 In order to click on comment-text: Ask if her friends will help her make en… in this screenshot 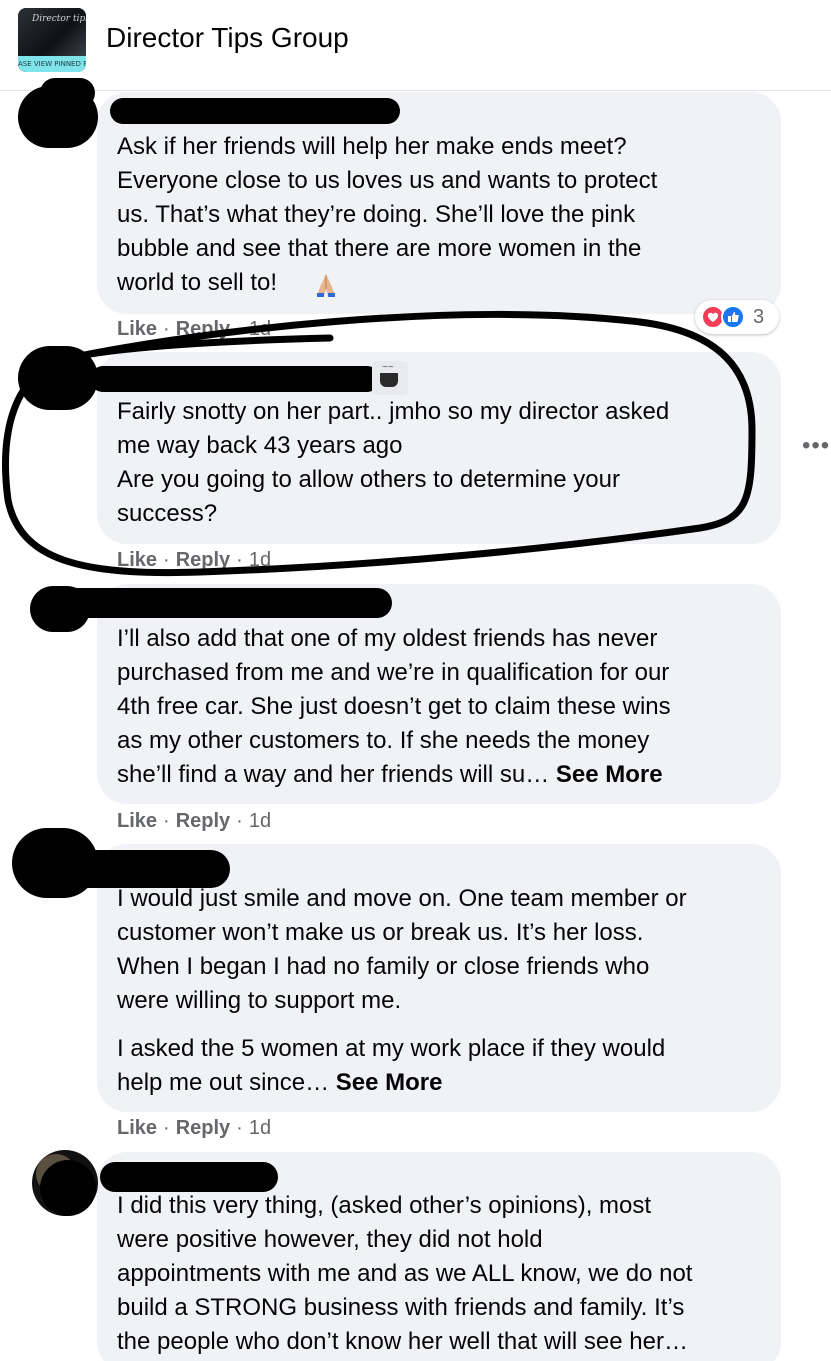, I will do `click(442, 215)`.